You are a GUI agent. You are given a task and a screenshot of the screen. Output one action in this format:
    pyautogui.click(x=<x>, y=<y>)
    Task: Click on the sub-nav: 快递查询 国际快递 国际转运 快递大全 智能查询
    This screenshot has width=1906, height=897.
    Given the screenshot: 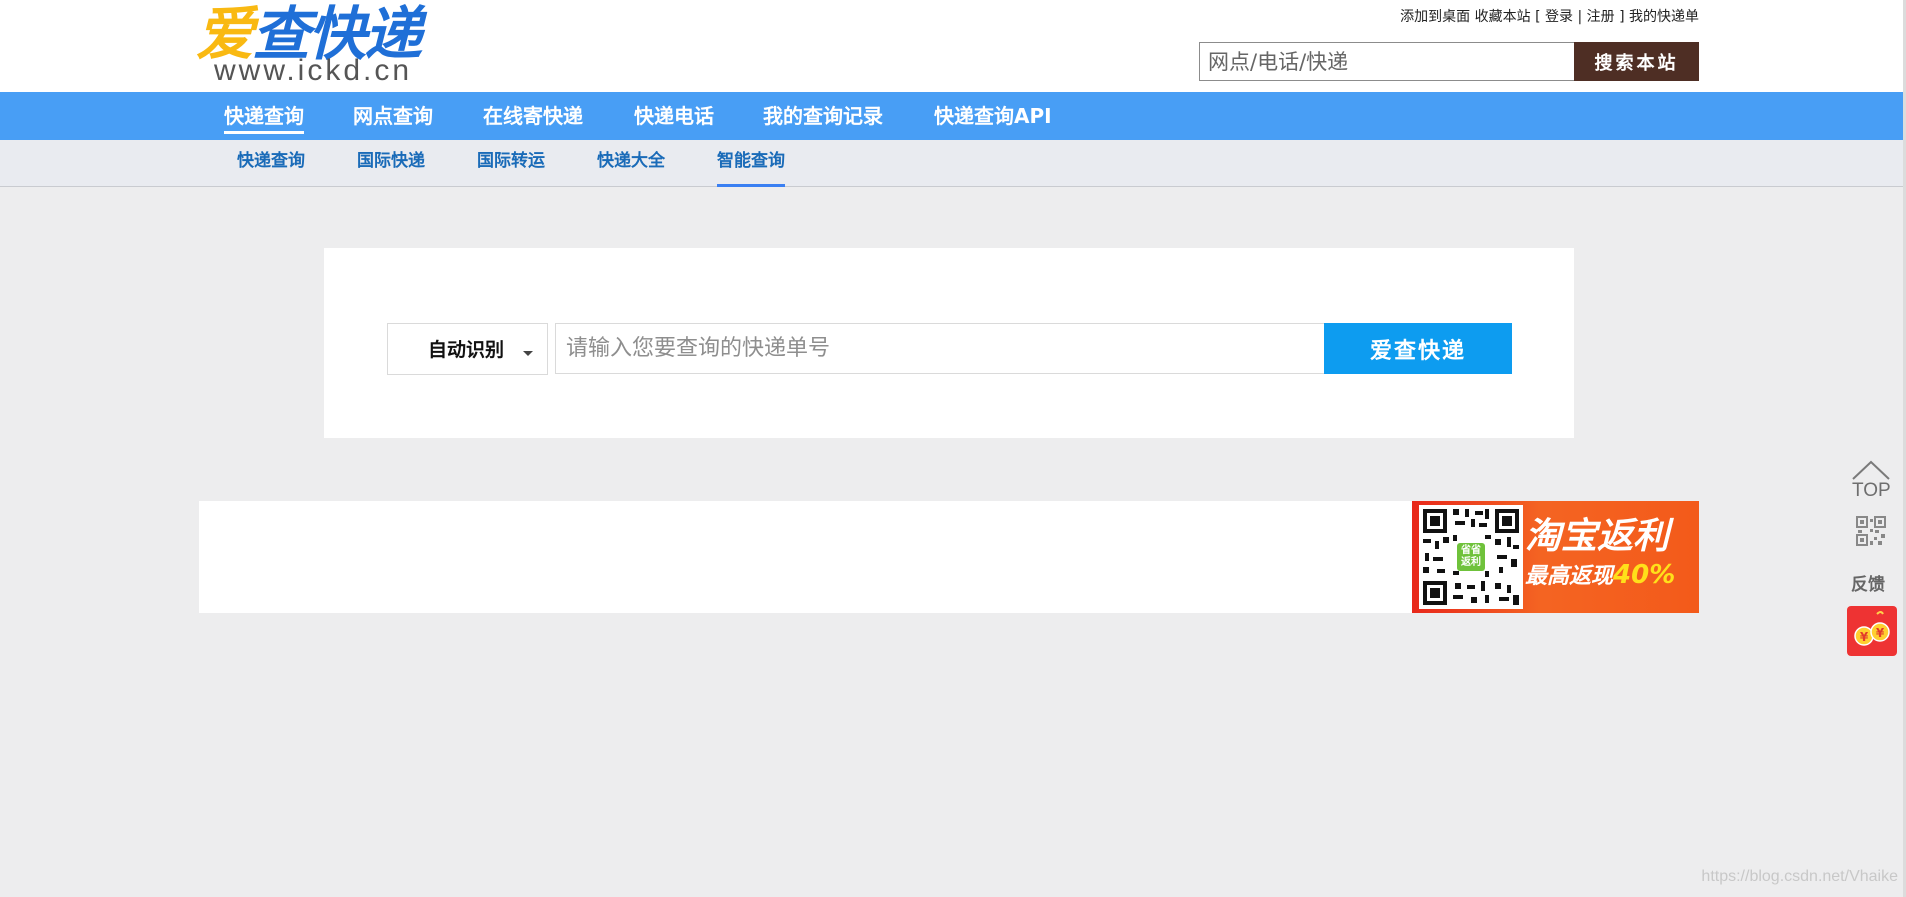 What is the action you would take?
    pyautogui.click(x=951, y=163)
    